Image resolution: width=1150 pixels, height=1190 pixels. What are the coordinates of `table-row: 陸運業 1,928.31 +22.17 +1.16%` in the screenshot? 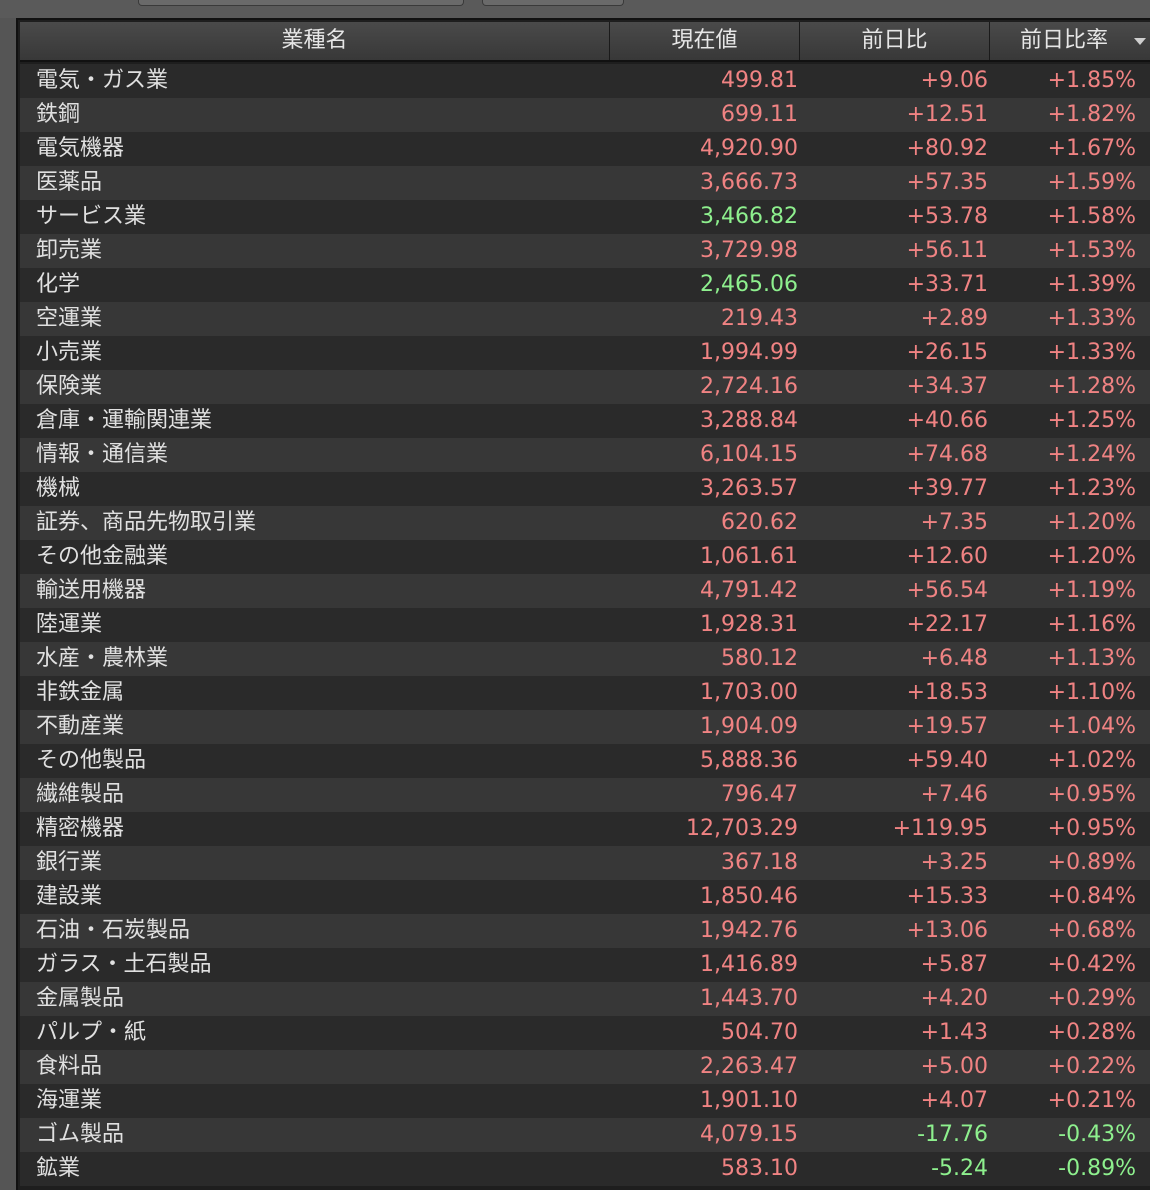 It's located at (585, 625).